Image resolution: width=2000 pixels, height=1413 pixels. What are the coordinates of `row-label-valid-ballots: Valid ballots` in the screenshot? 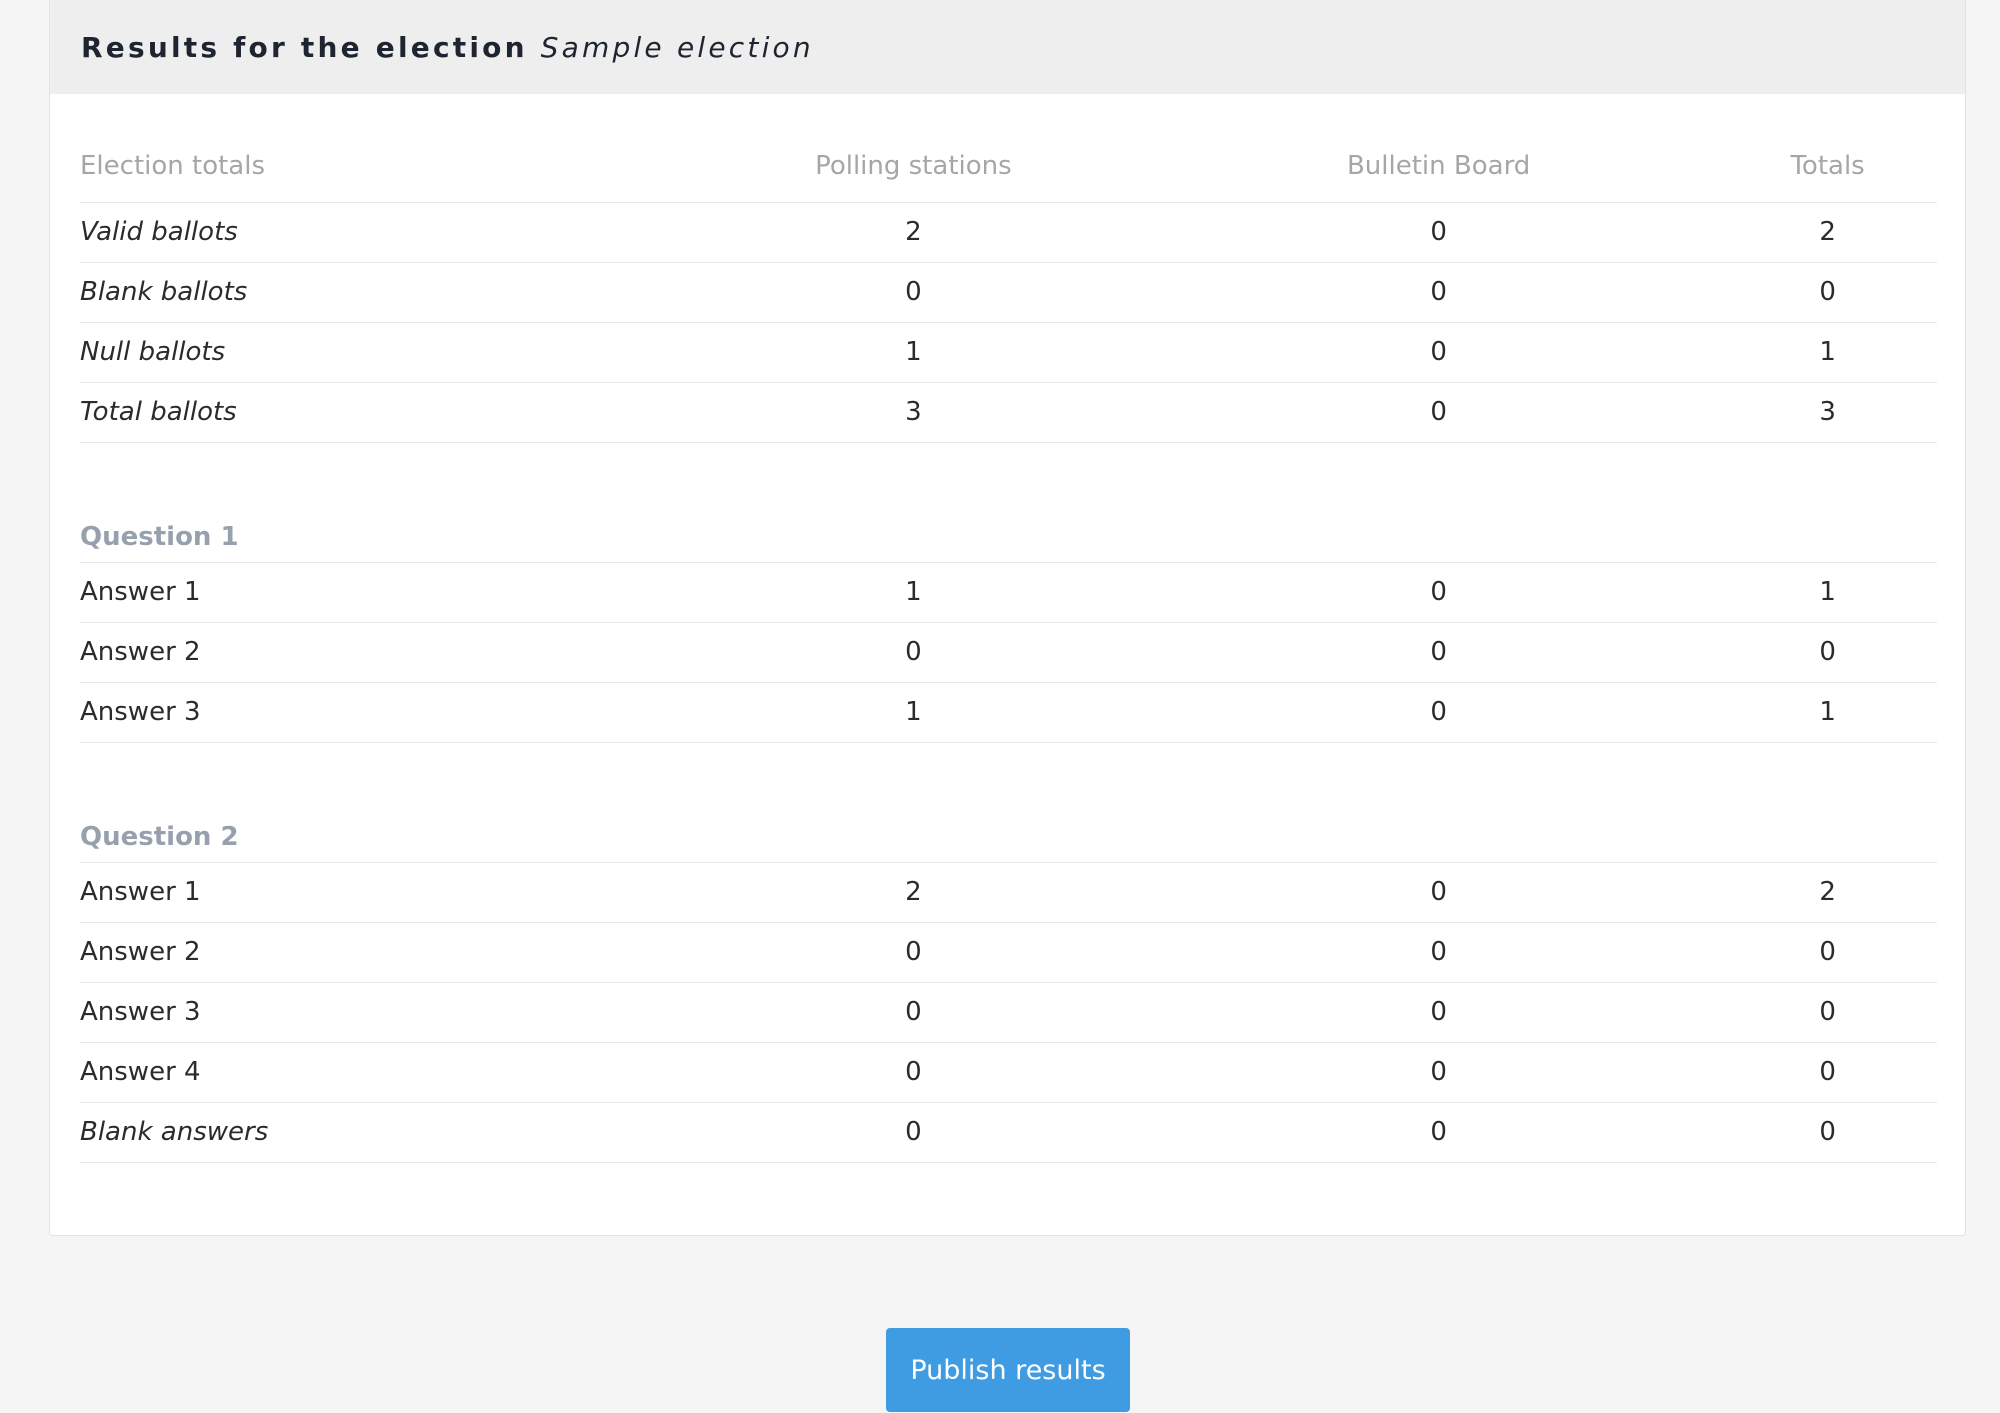 It's located at (374, 232).